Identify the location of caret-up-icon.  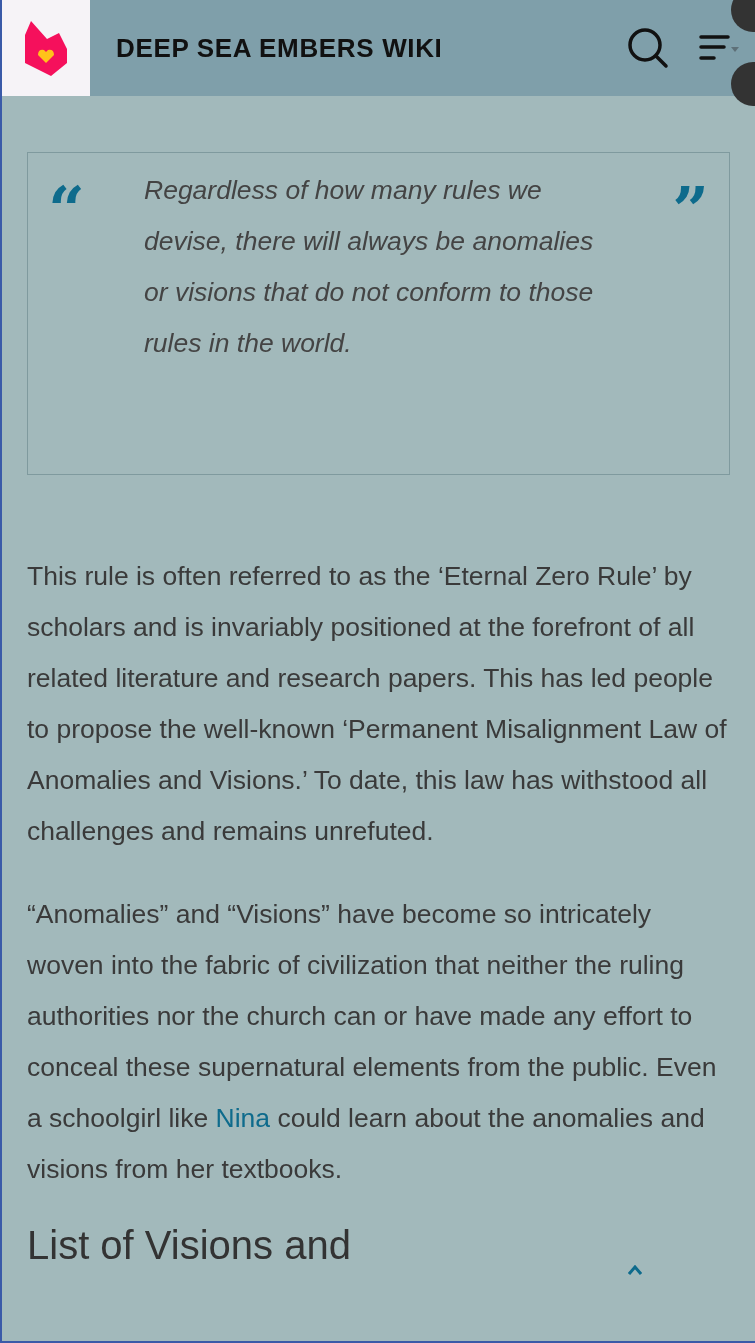
(635, 1270).